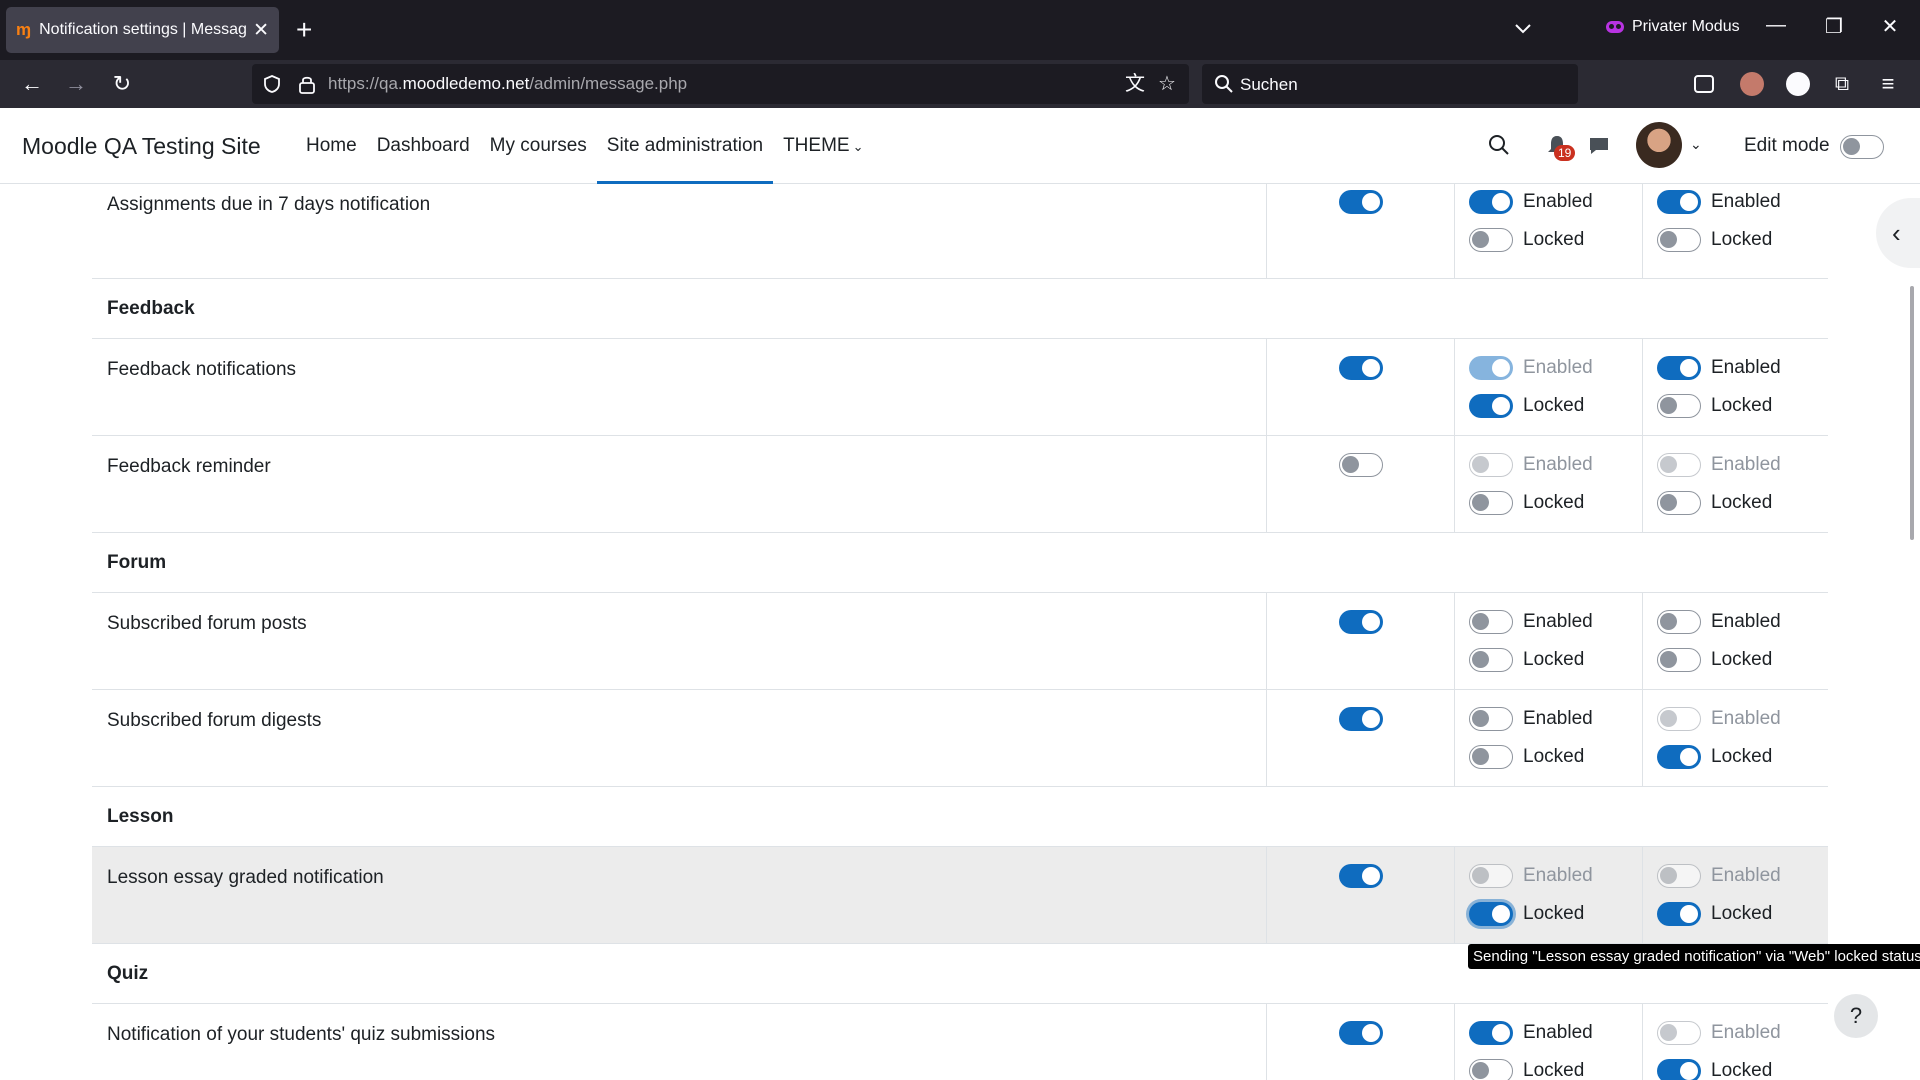  What do you see at coordinates (331, 146) in the screenshot?
I see `nav-home: Home` at bounding box center [331, 146].